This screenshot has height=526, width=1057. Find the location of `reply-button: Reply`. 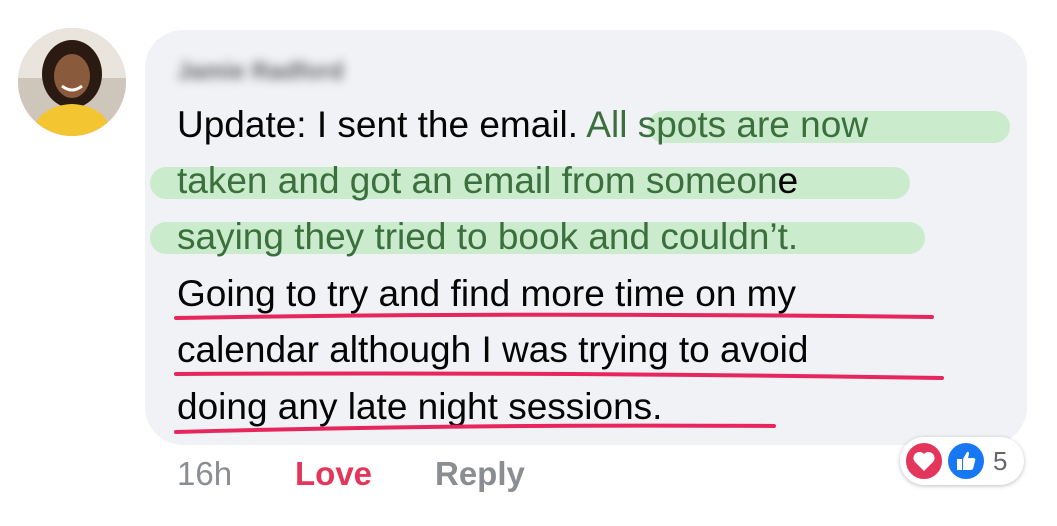

reply-button: Reply is located at coordinates (480, 474).